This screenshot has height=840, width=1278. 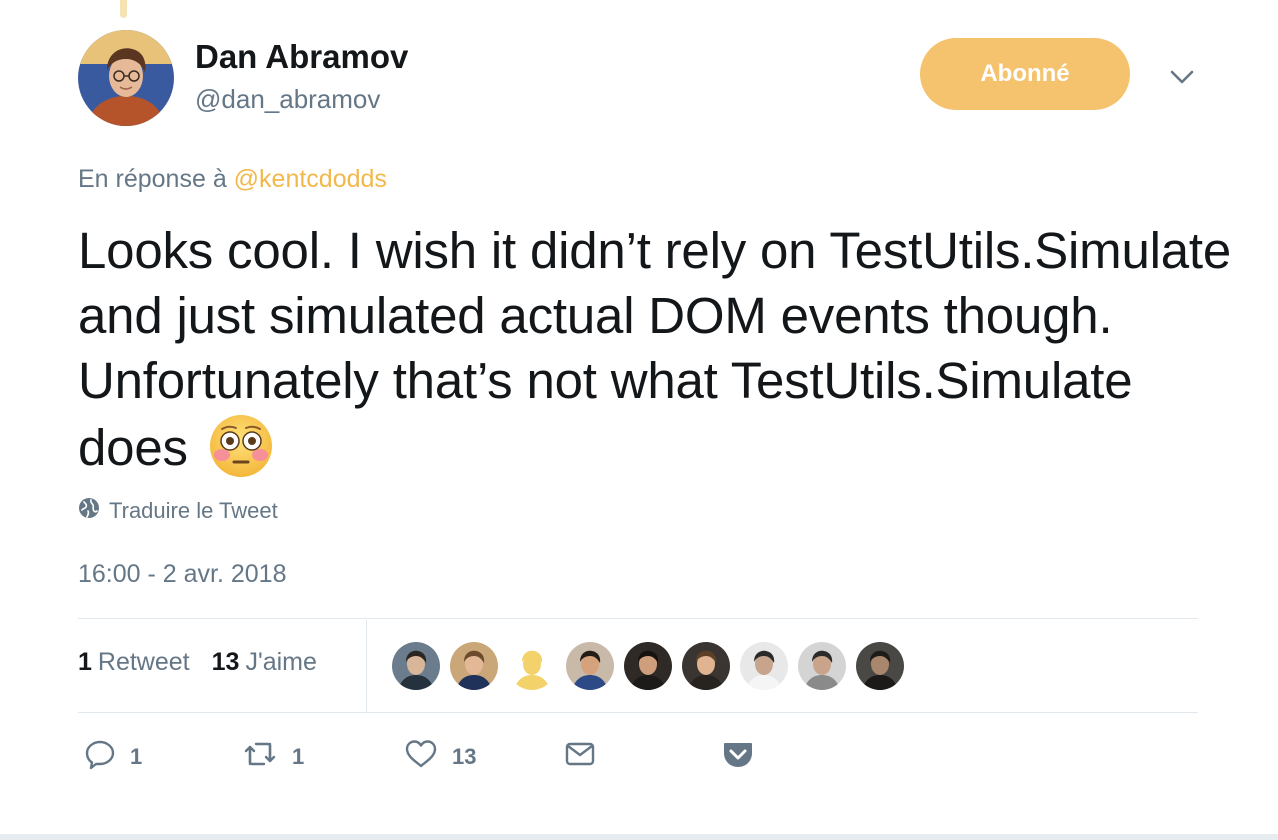 What do you see at coordinates (301, 57) in the screenshot?
I see `author-name: Dan Abramov` at bounding box center [301, 57].